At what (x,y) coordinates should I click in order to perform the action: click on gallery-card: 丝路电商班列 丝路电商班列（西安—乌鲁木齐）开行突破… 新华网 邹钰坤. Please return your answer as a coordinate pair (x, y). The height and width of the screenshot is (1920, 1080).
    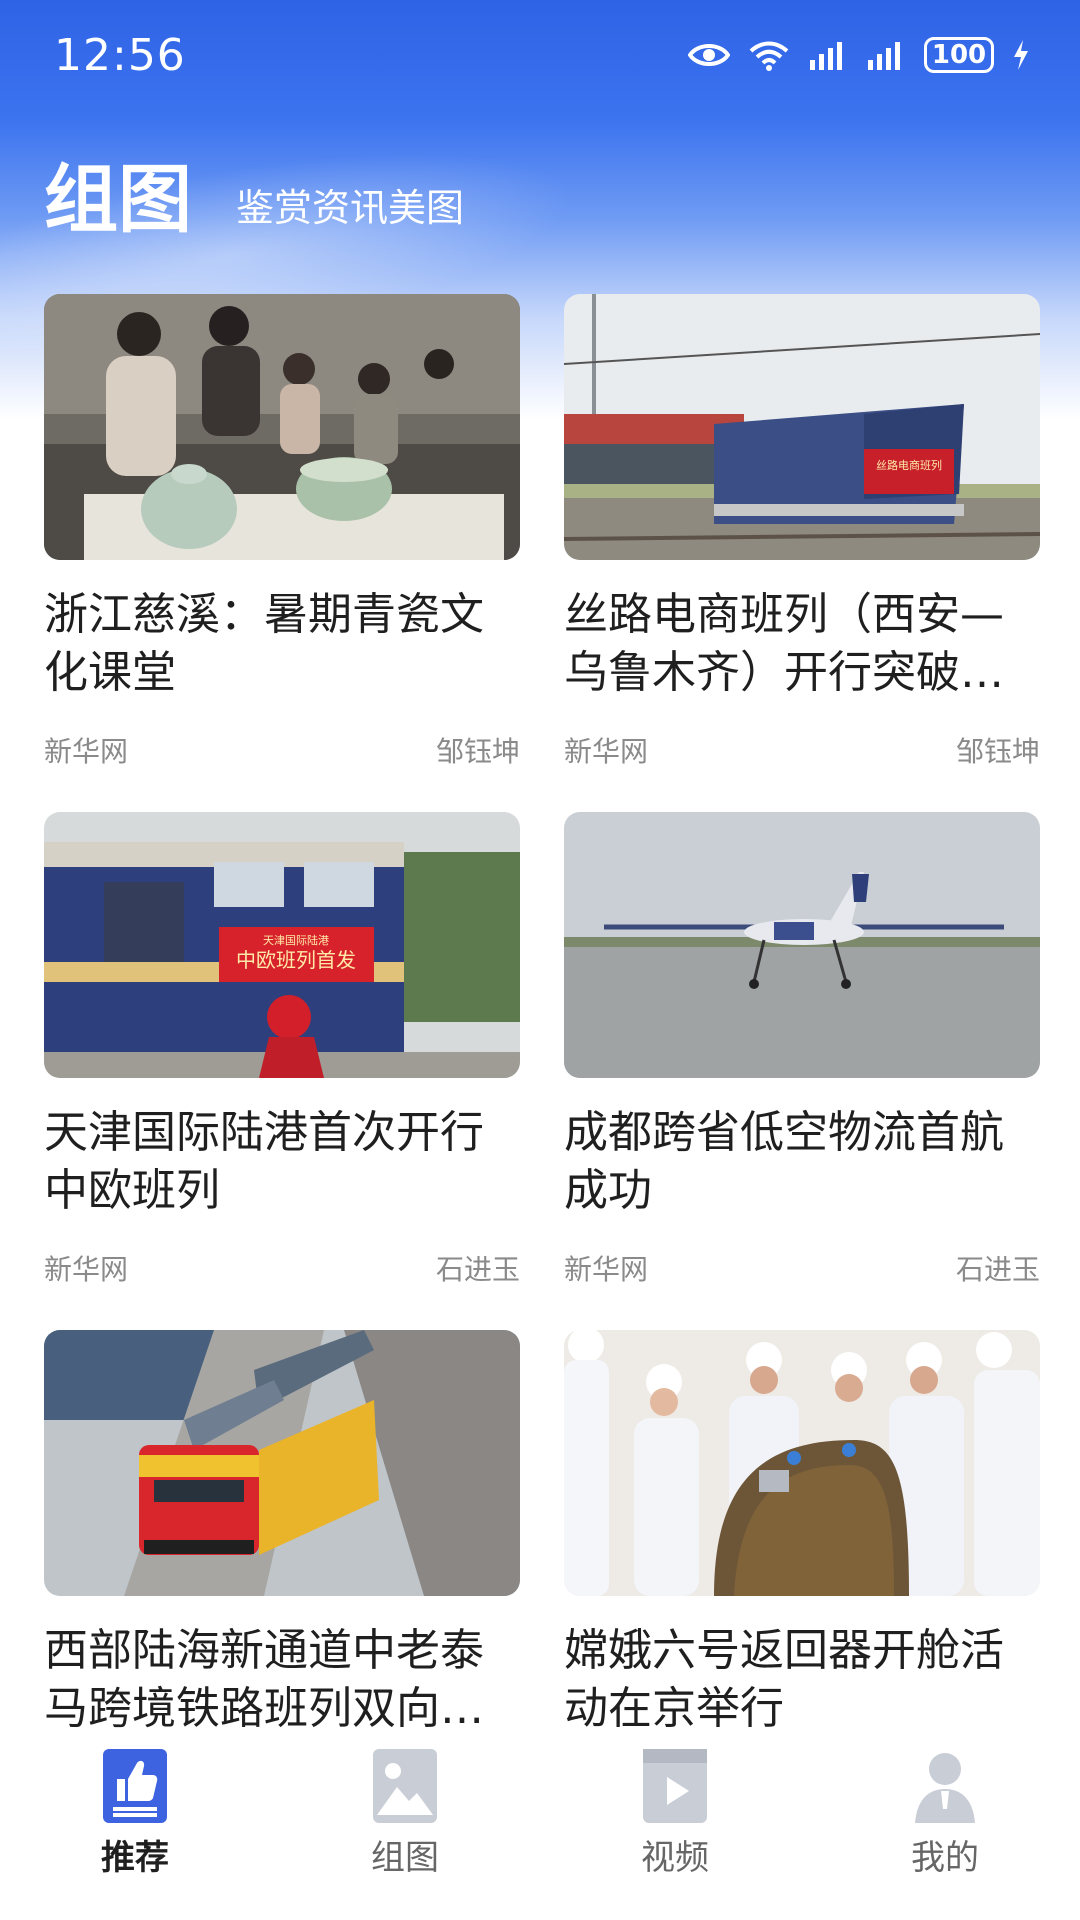
    Looking at the image, I should click on (802, 553).